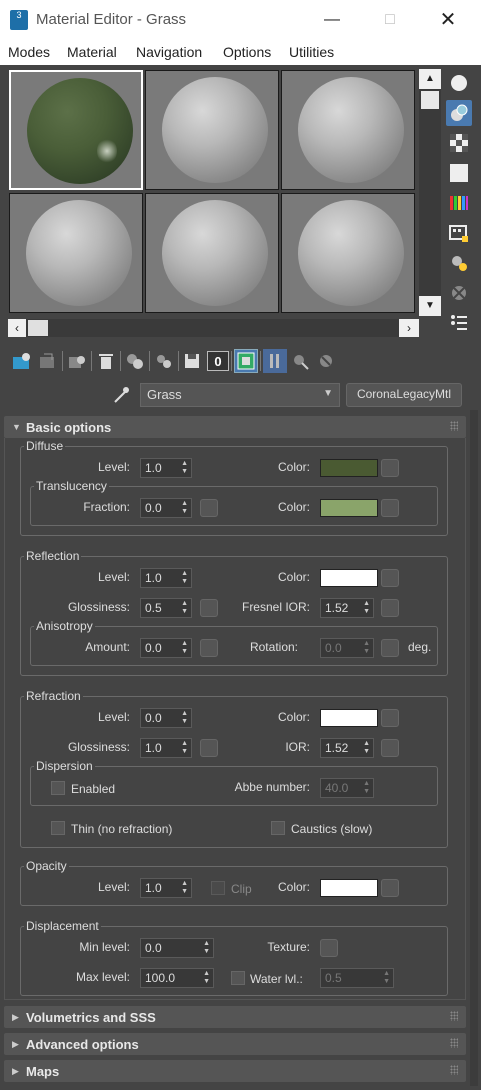 The width and height of the screenshot is (481, 1090). Describe the element at coordinates (459, 173) in the screenshot. I see `sample-uv-tiling-icon` at that location.